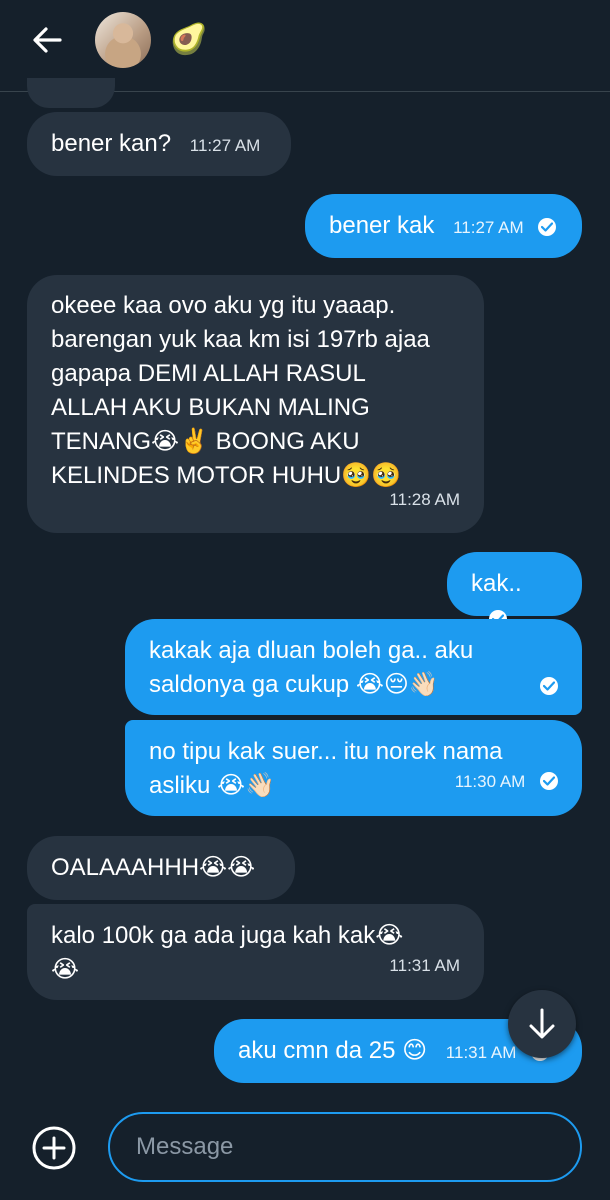 This screenshot has height=1200, width=610. I want to click on message-text: bener kan?, so click(111, 143).